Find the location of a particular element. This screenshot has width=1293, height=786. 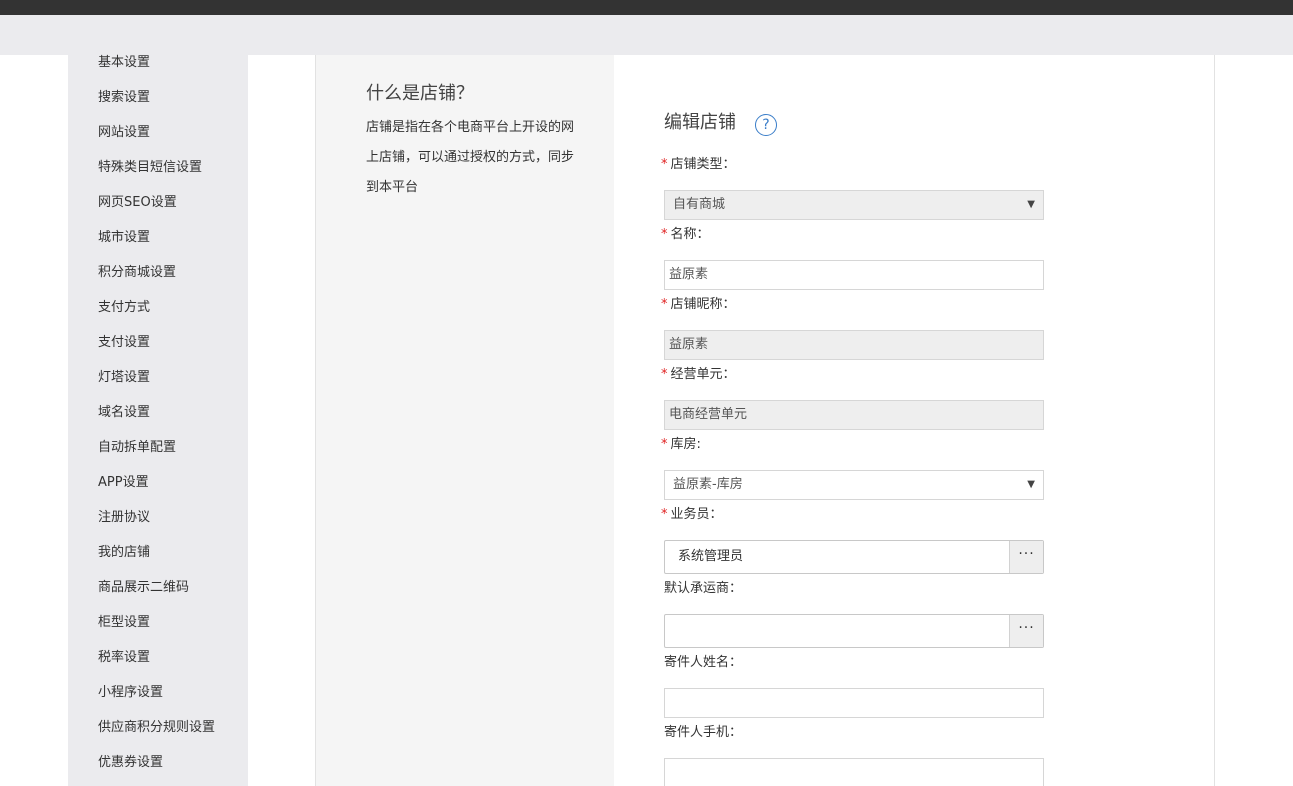

question-circle-icon: ? is located at coordinates (766, 125).